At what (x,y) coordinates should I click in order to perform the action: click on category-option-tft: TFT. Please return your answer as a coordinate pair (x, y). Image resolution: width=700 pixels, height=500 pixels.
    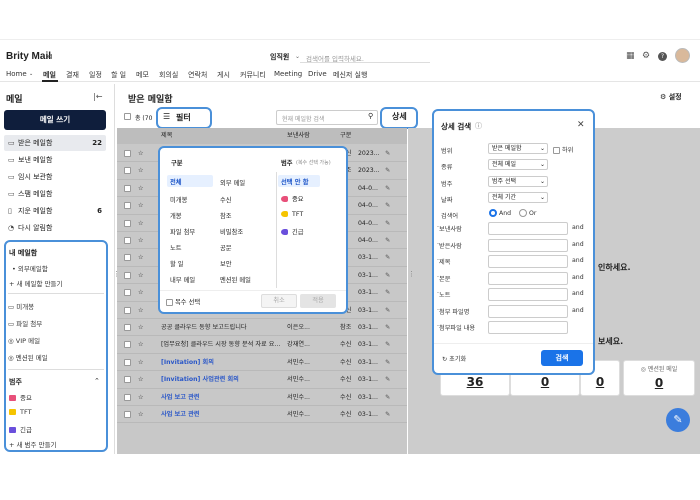
    Looking at the image, I should click on (292, 214).